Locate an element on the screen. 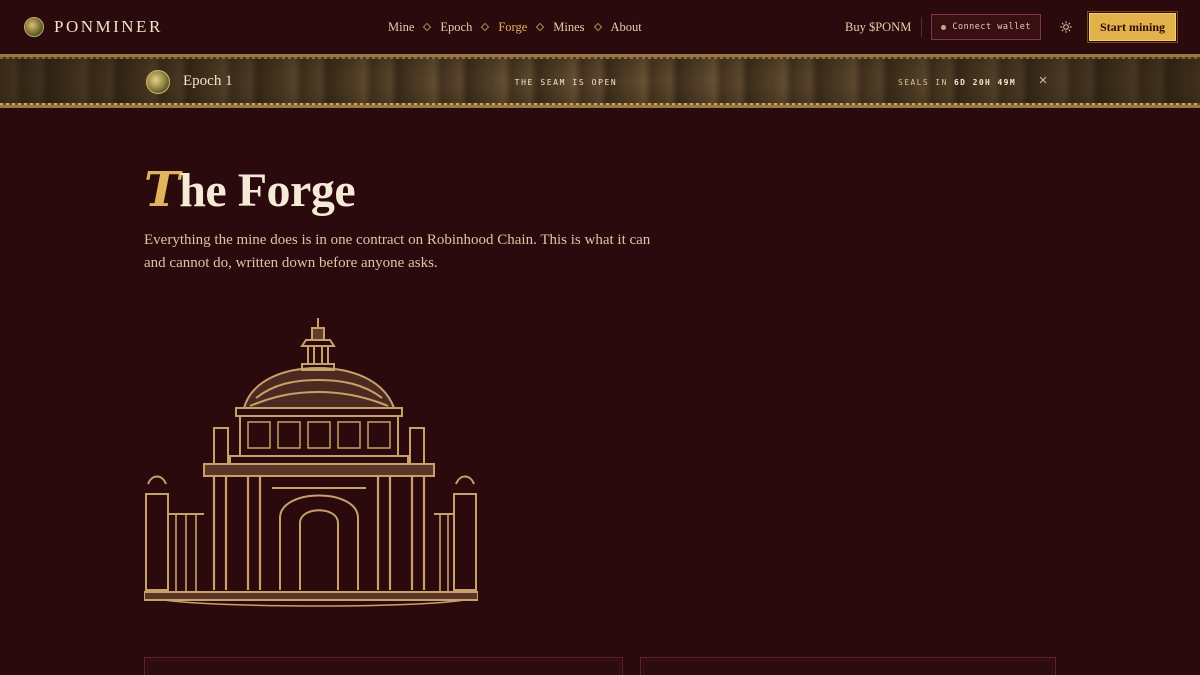 The width and height of the screenshot is (1200, 675). page-title: The Forge is located at coordinates (250, 190).